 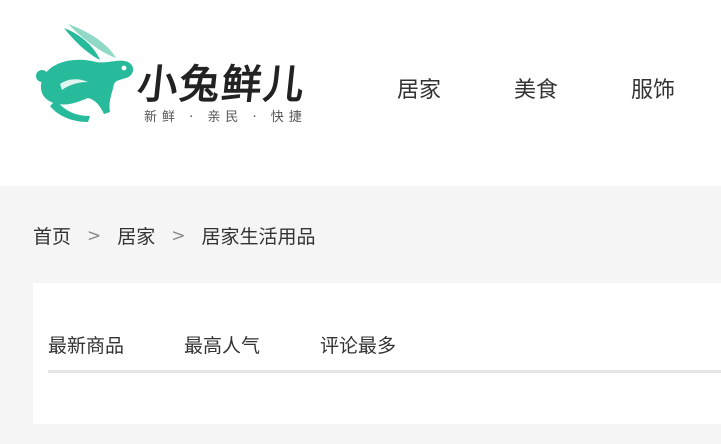 I want to click on rabbit-logo-icon, so click(x=85, y=73).